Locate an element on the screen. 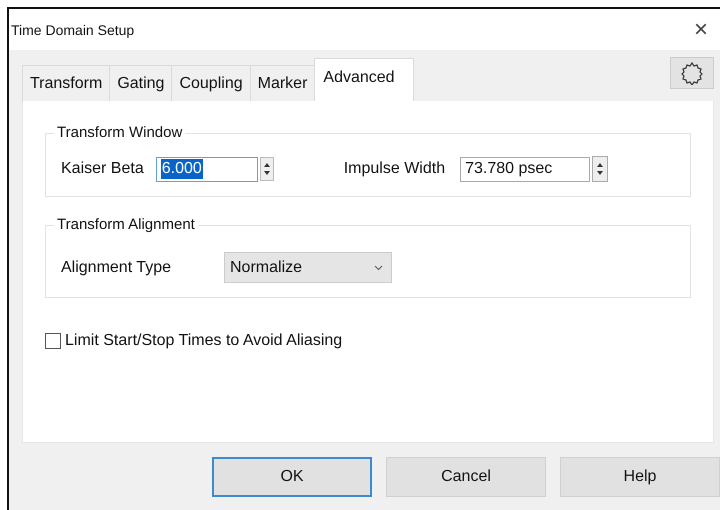 This screenshot has width=720, height=510. settings-icon is located at coordinates (692, 73).